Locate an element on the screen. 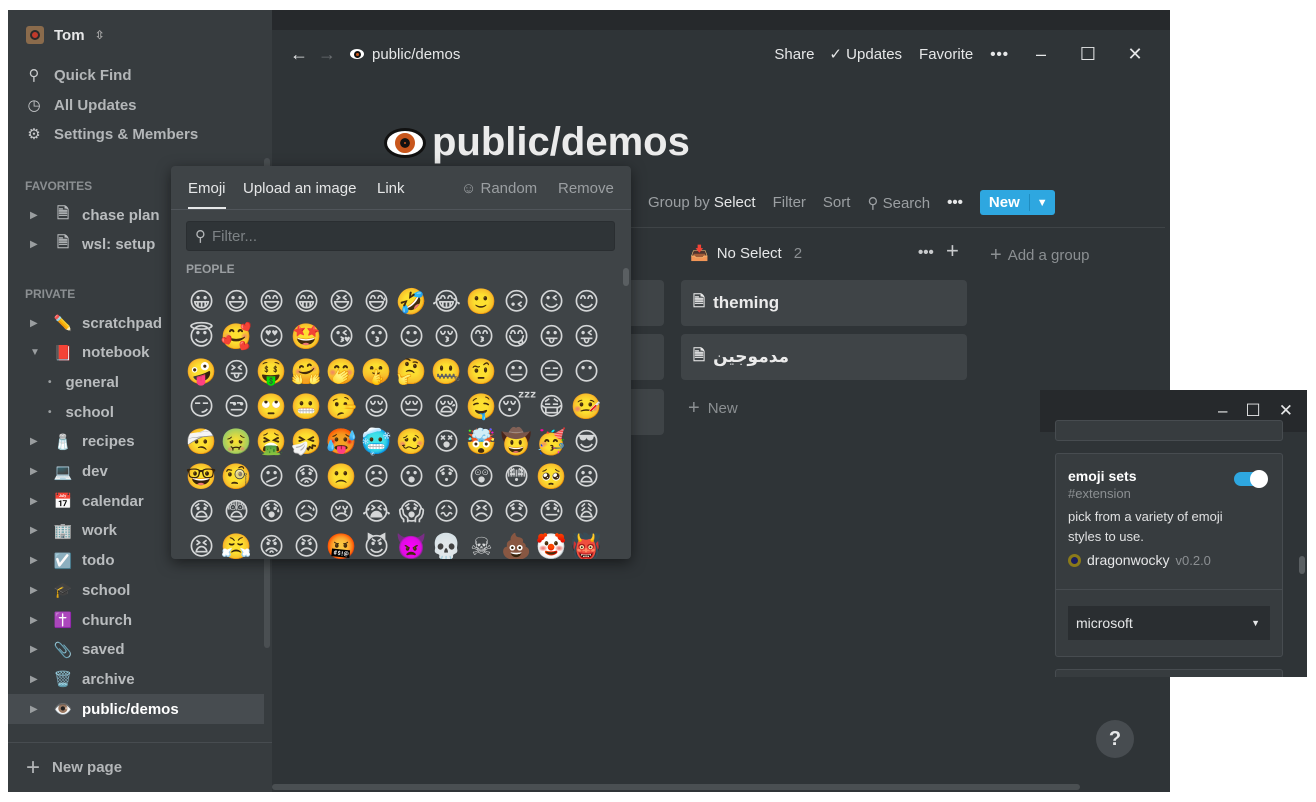 This screenshot has width=1316, height=802. new-button: New ▼ is located at coordinates (1017, 202).